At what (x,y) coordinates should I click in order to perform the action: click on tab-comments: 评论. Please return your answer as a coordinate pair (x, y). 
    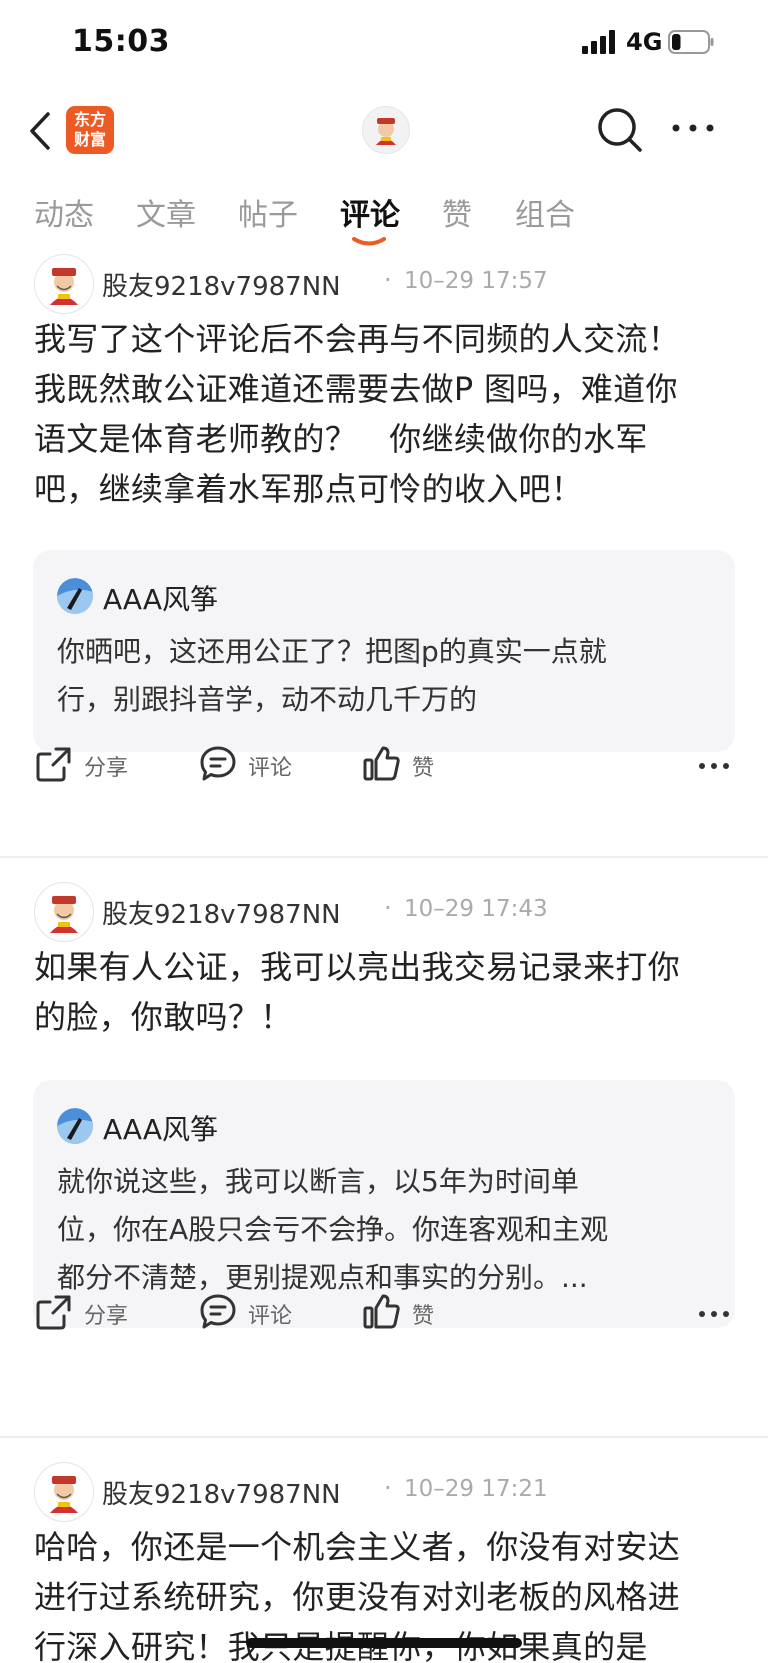
    Looking at the image, I should click on (370, 212).